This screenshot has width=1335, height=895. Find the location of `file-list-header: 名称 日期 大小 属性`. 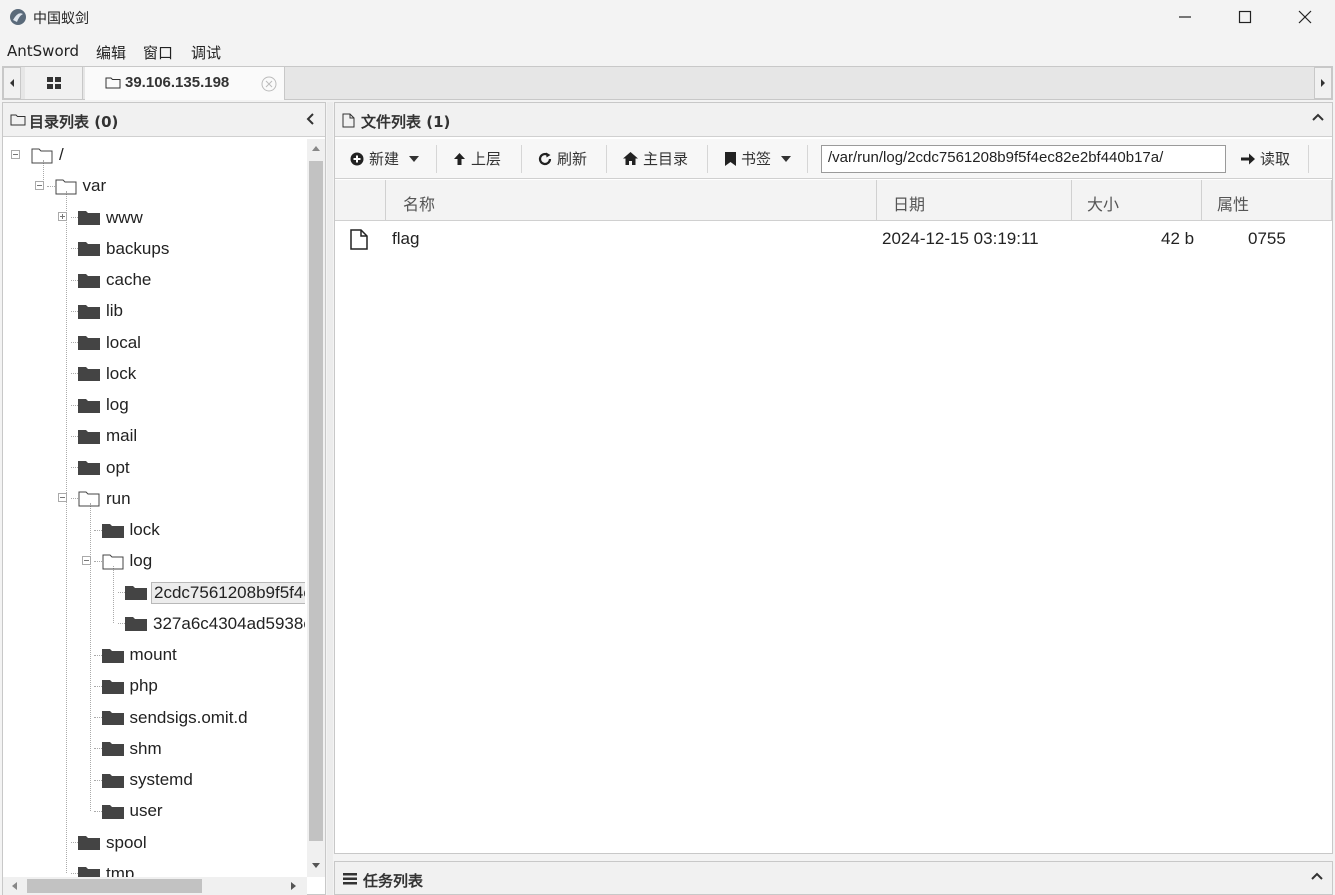

file-list-header: 名称 日期 大小 属性 is located at coordinates (833, 200).